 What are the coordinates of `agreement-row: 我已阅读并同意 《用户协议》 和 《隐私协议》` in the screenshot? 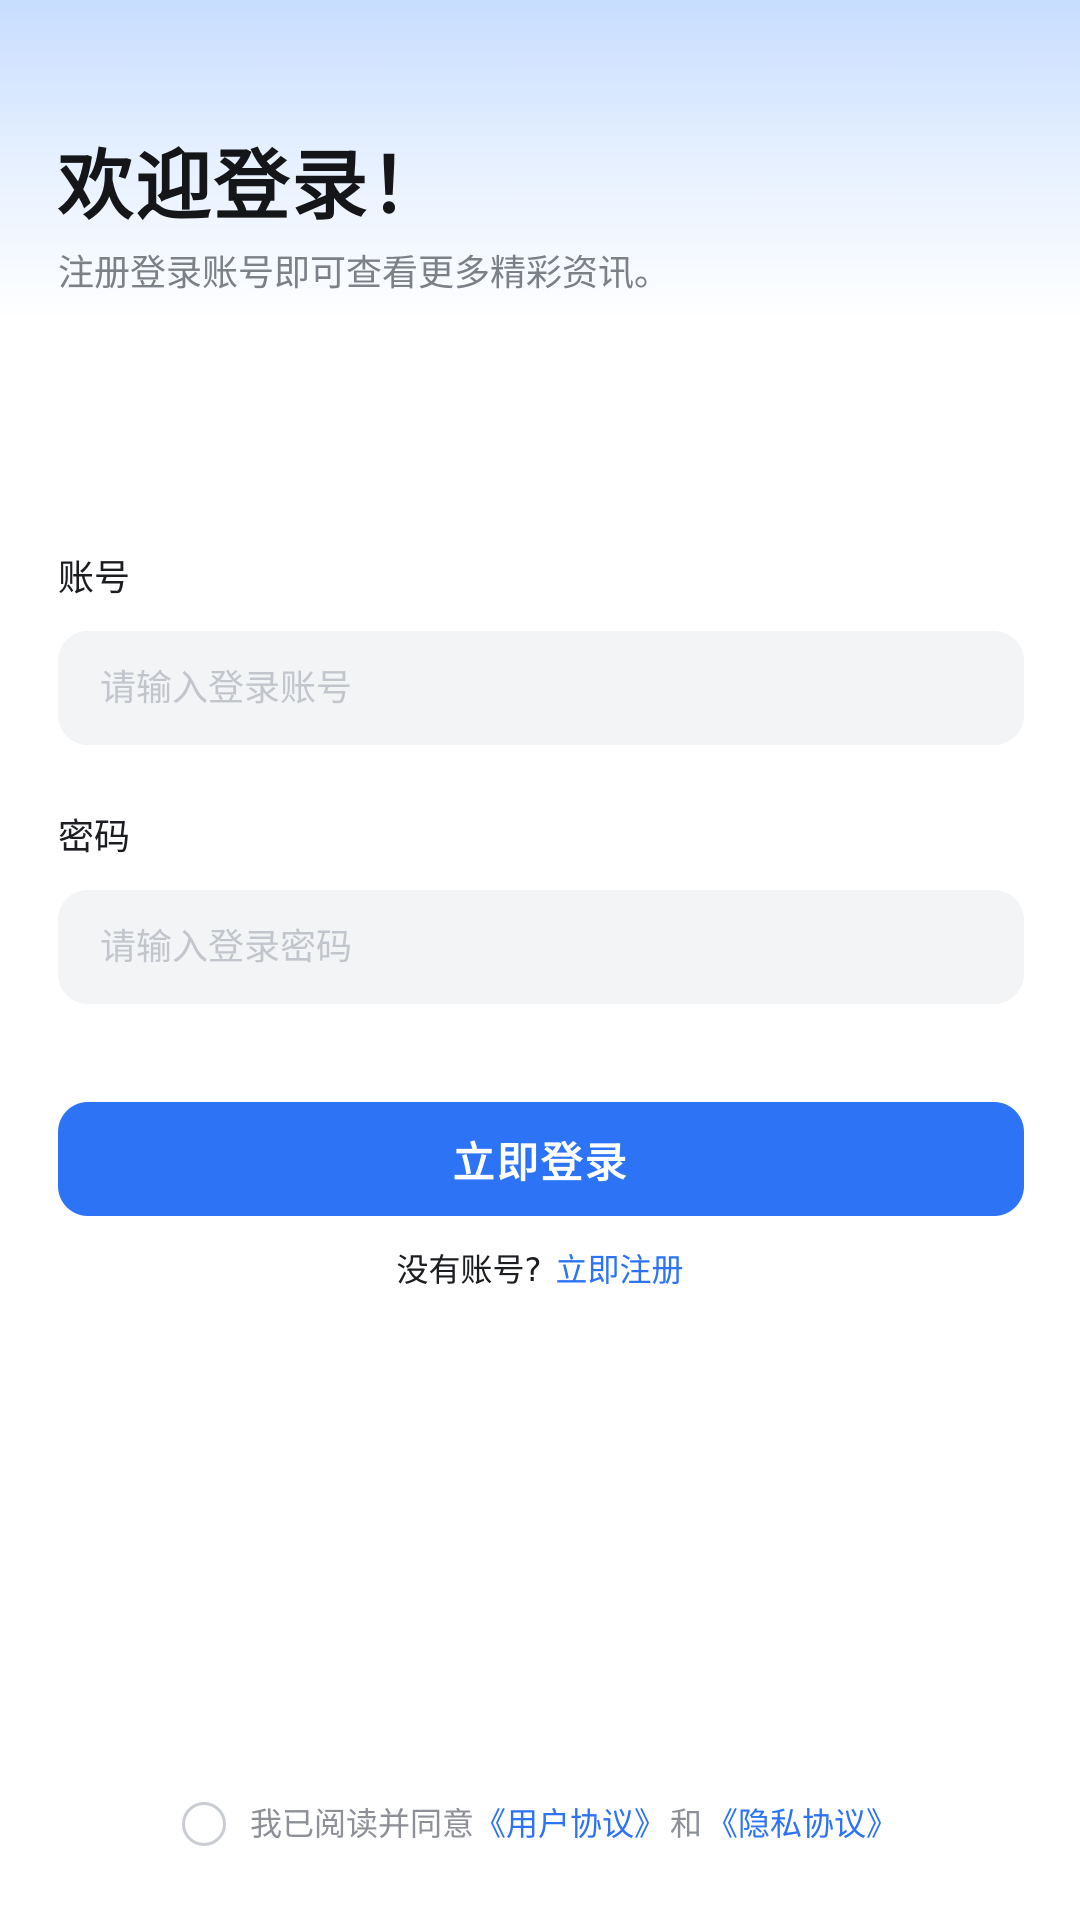 It's located at (540, 1824).